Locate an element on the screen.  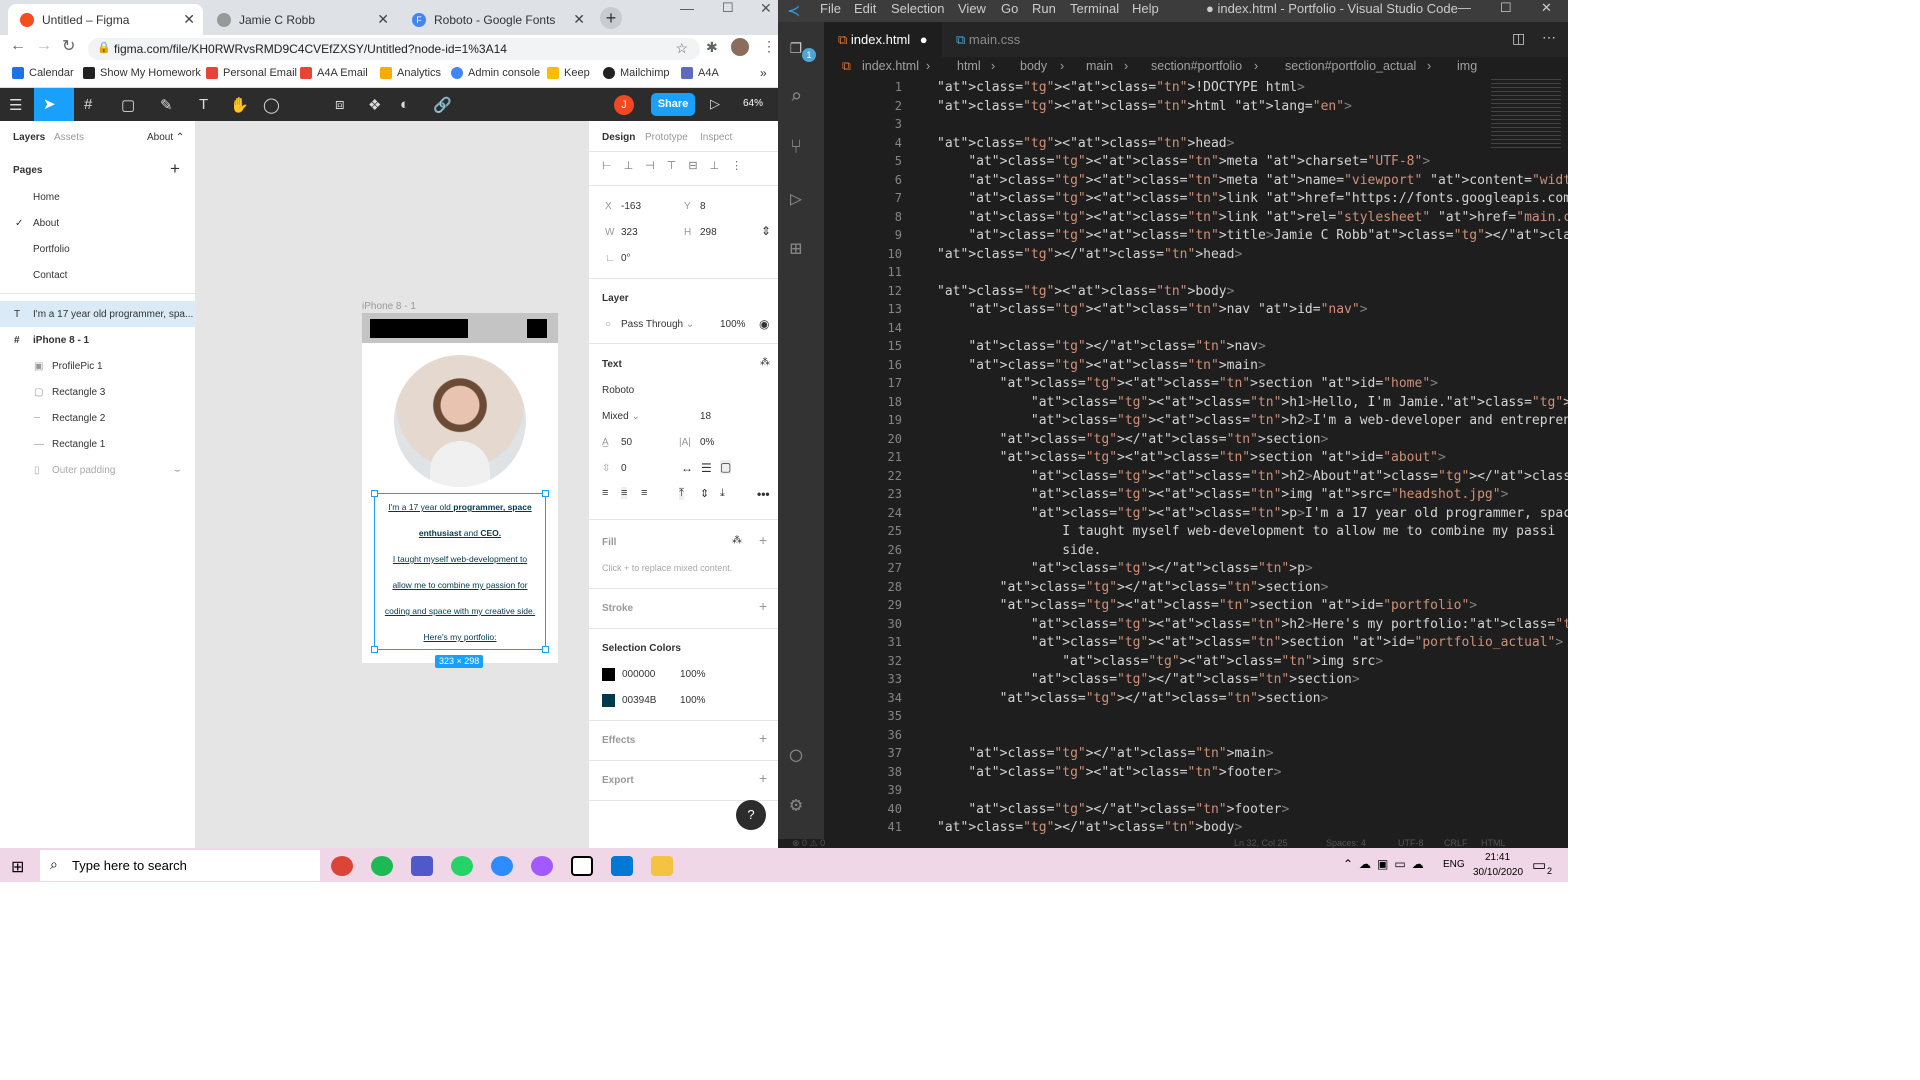
fill-styles-icon: ⁂ is located at coordinates (737, 540).